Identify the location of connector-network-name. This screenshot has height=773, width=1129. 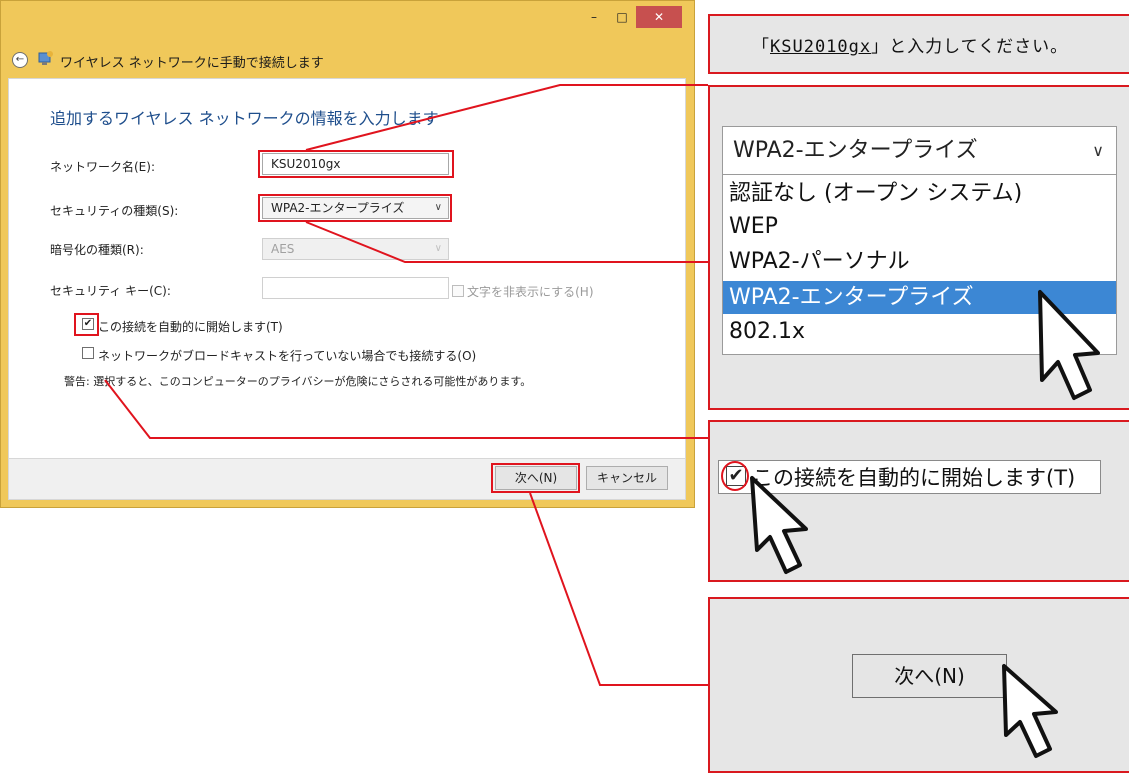
(506, 117).